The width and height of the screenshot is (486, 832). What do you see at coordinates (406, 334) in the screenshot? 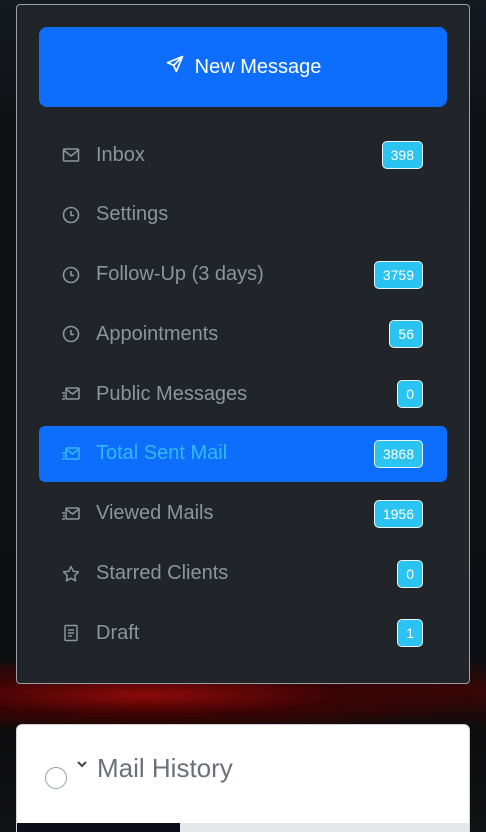
I see `count-badge: 56` at bounding box center [406, 334].